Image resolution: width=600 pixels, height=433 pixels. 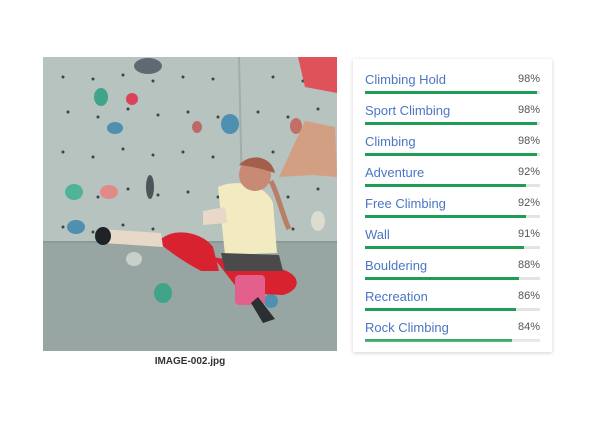 I want to click on label-row: Rock Climbing 84%, so click(x=452, y=326).